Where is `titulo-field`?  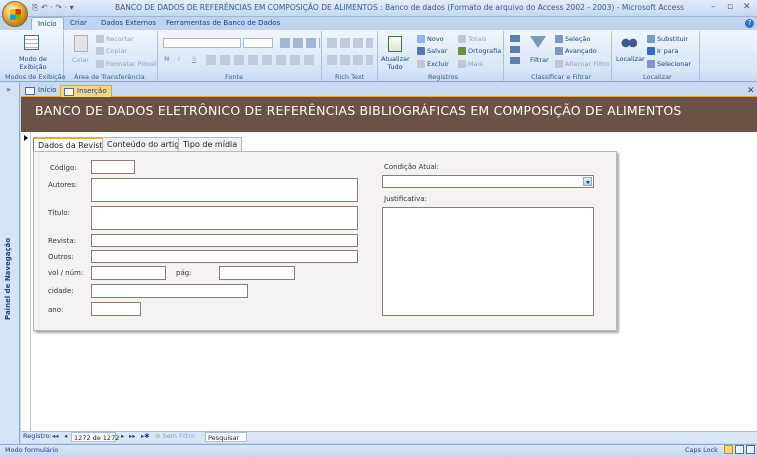
titulo-field is located at coordinates (224, 218).